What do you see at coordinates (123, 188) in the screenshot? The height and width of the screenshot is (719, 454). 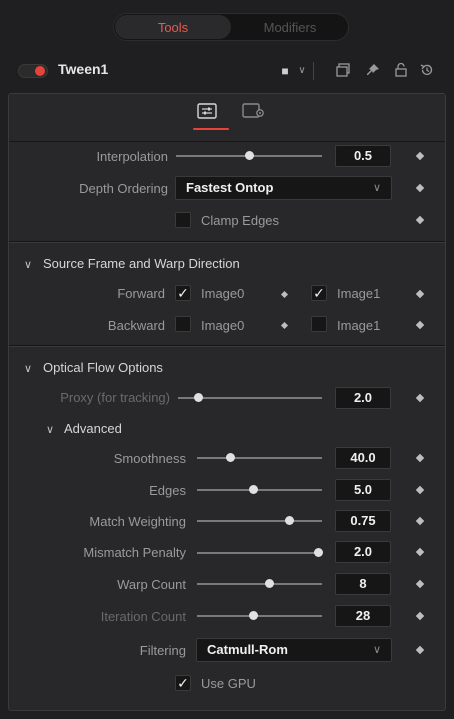 I see `depth-ordering-label: Depth Ordering` at bounding box center [123, 188].